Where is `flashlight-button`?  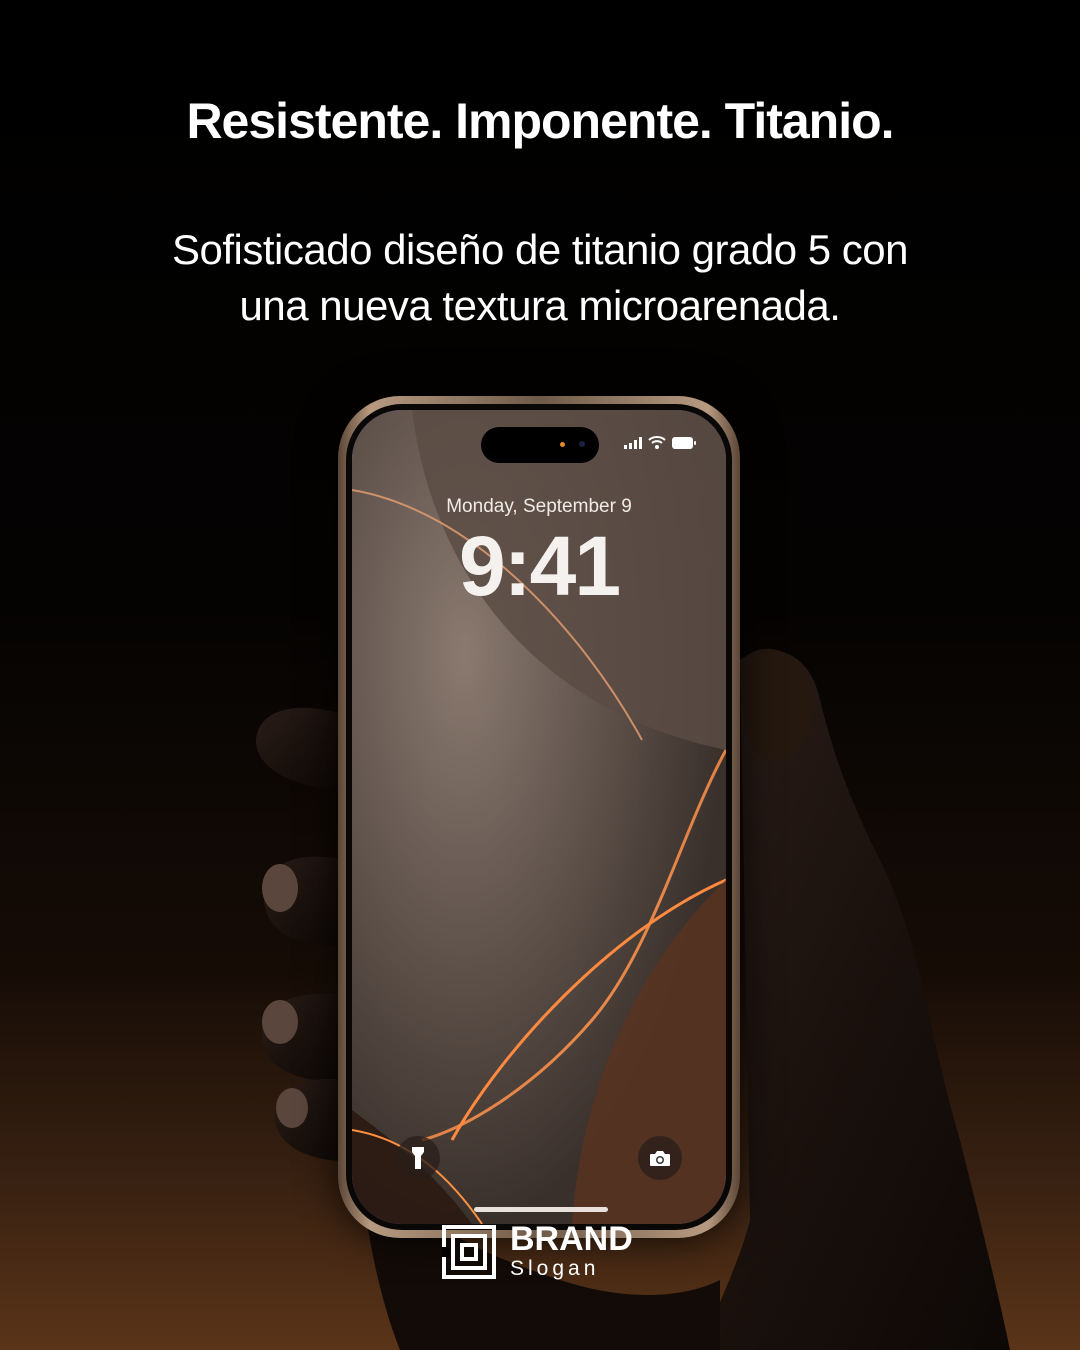
flashlight-button is located at coordinates (418, 1158).